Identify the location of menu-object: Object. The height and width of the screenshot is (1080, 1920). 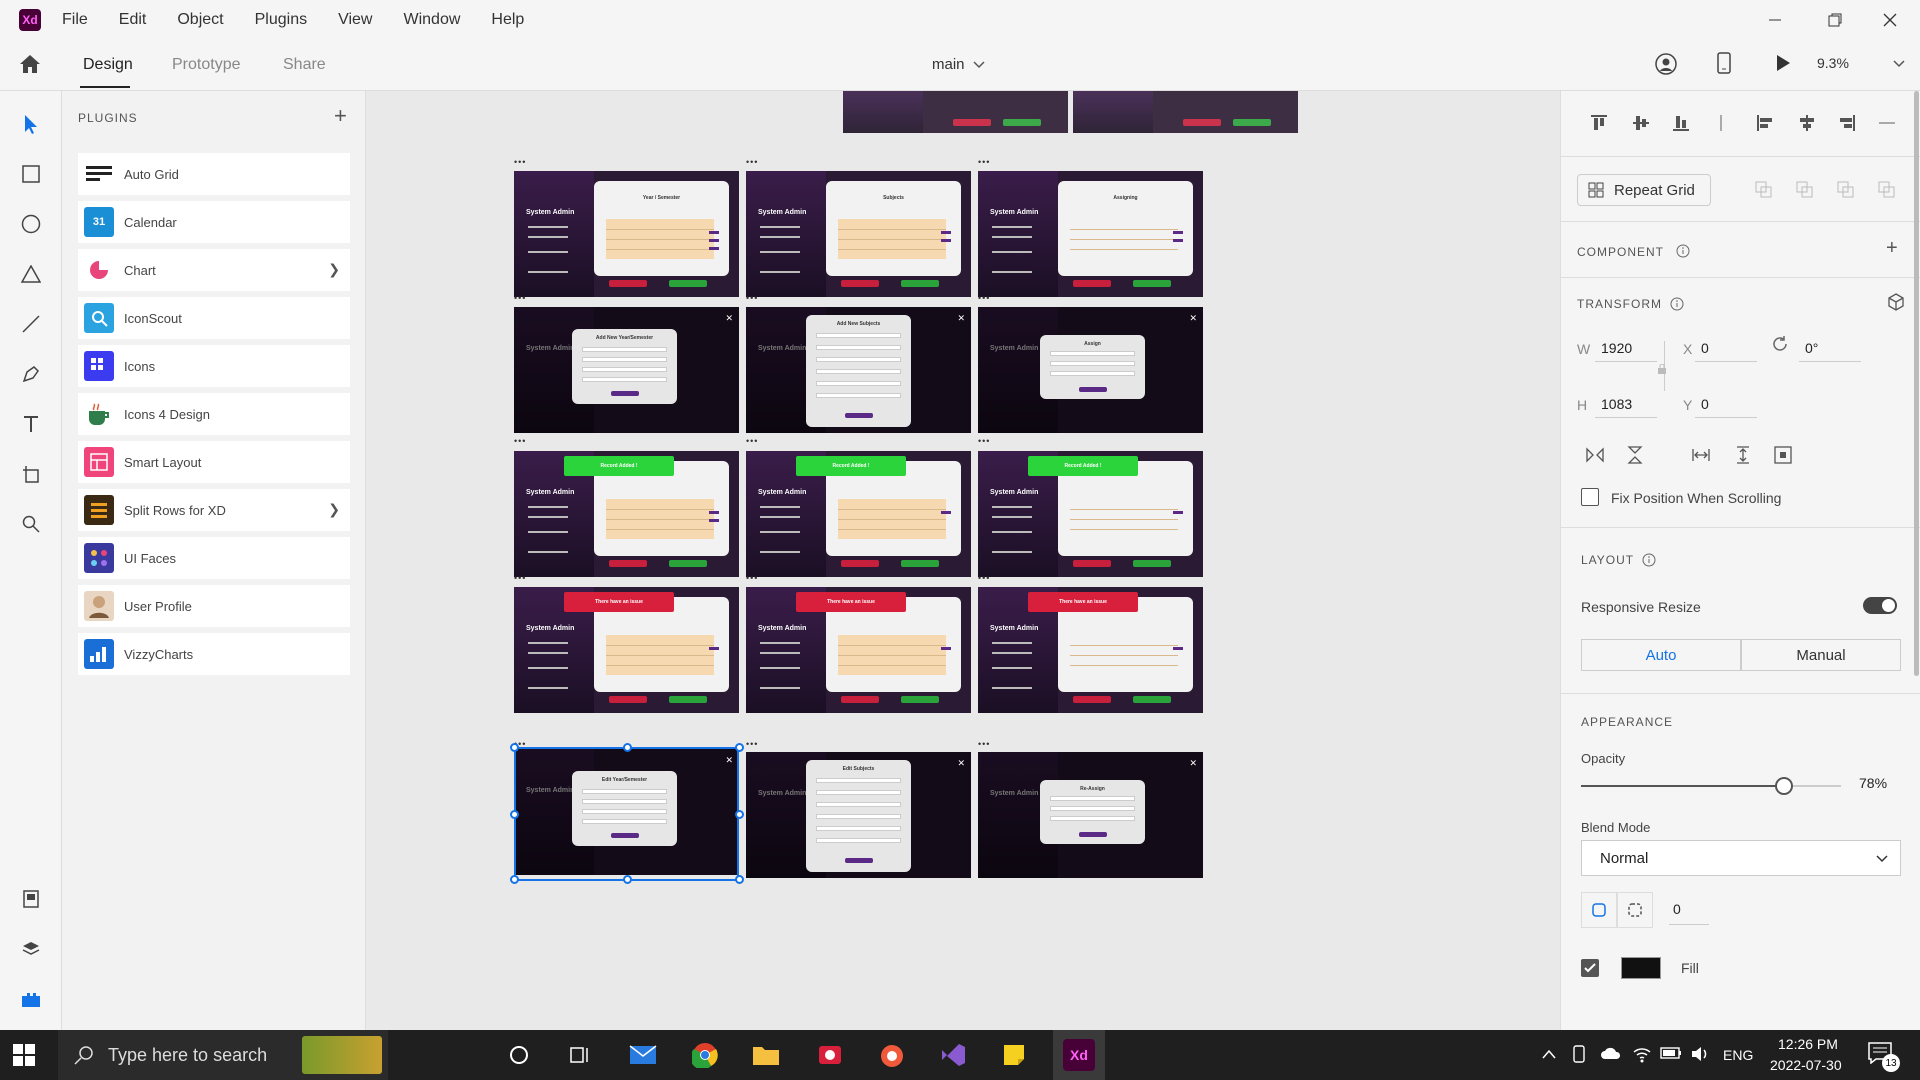
(200, 20).